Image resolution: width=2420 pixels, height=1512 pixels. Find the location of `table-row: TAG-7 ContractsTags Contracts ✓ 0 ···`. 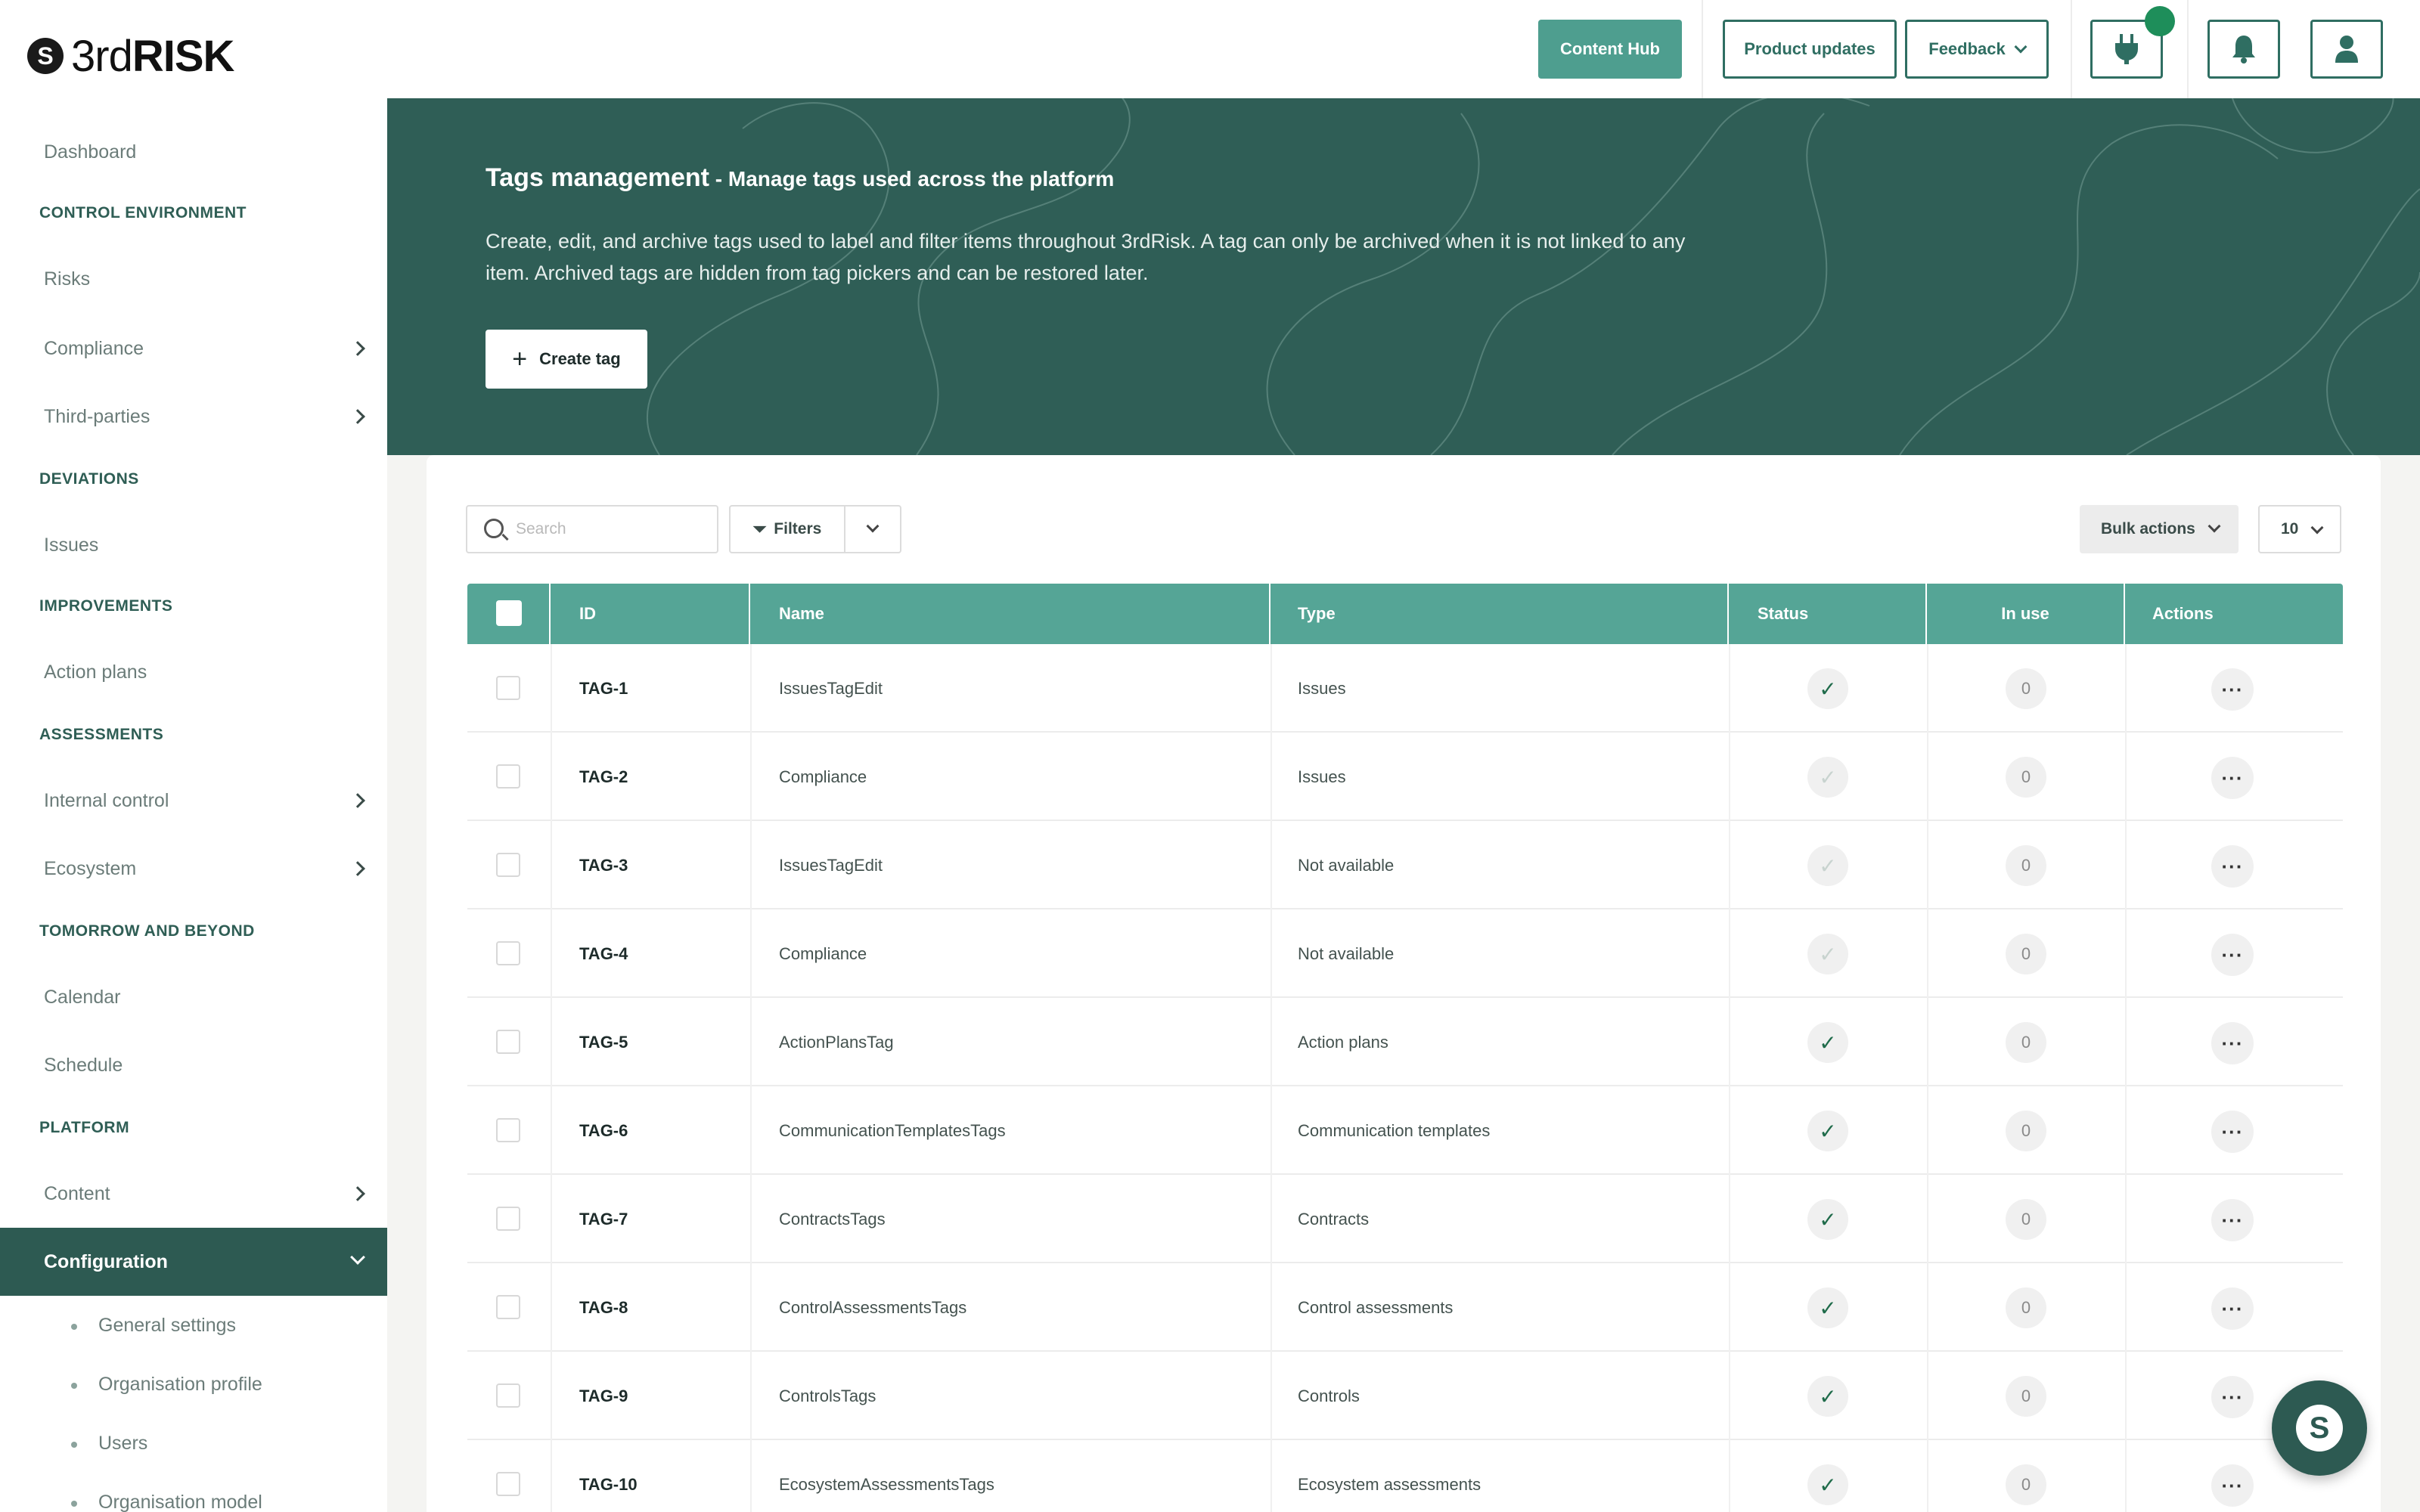

table-row: TAG-7 ContractsTags Contracts ✓ 0 ··· is located at coordinates (1405, 1219).